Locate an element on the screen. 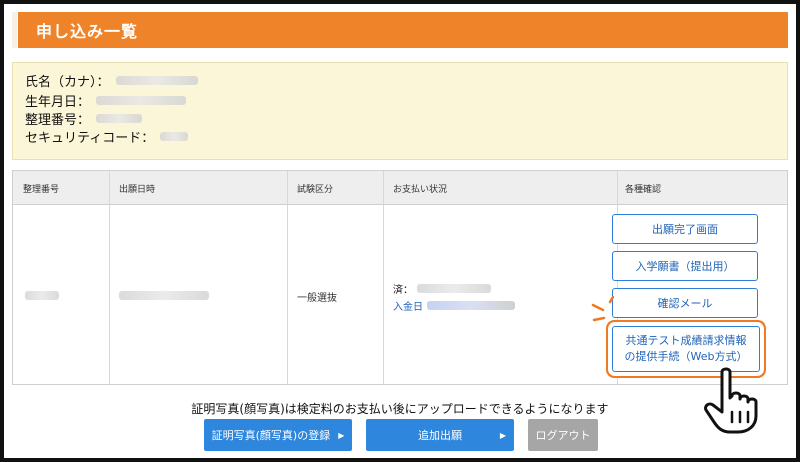 The height and width of the screenshot is (462, 800). photo-register-button: 証明写真(顔写真)の登録 ▶ is located at coordinates (278, 435).